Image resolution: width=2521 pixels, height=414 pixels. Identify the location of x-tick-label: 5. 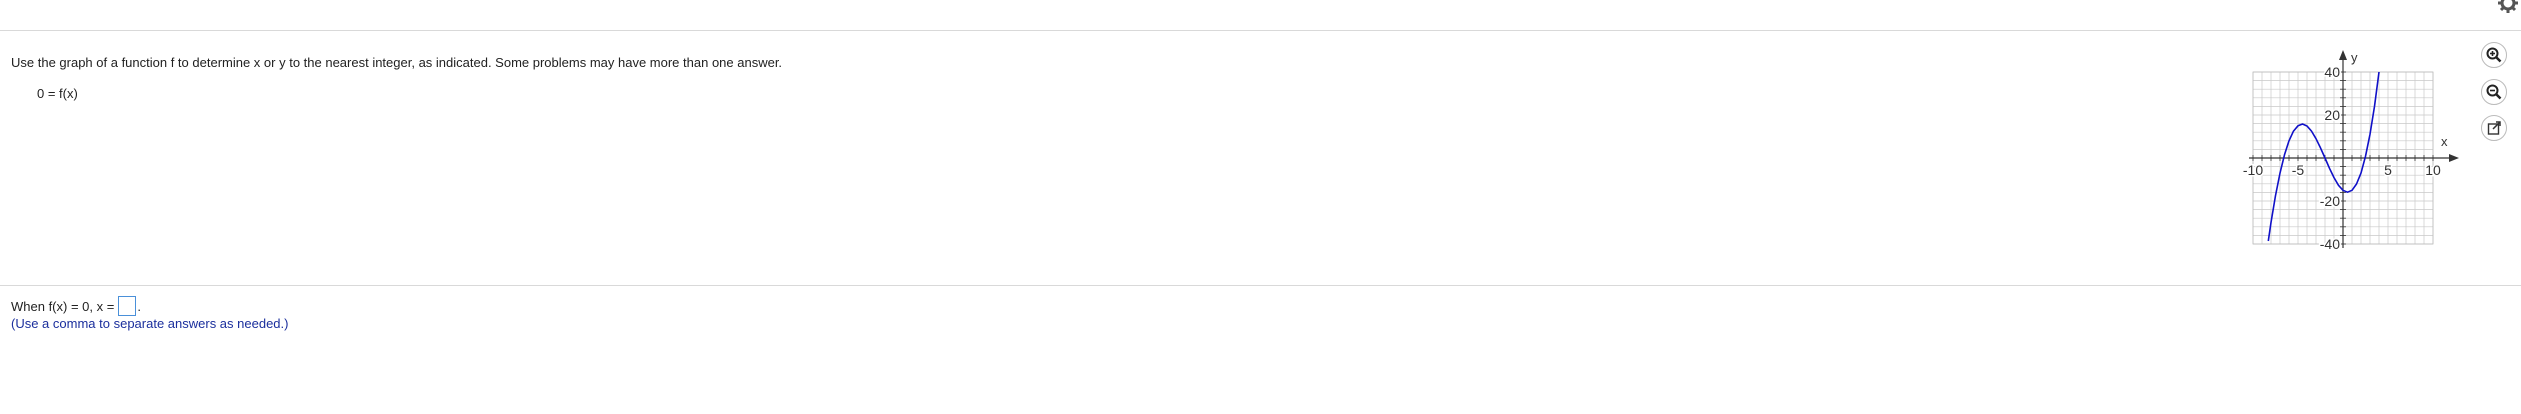
(2388, 170).